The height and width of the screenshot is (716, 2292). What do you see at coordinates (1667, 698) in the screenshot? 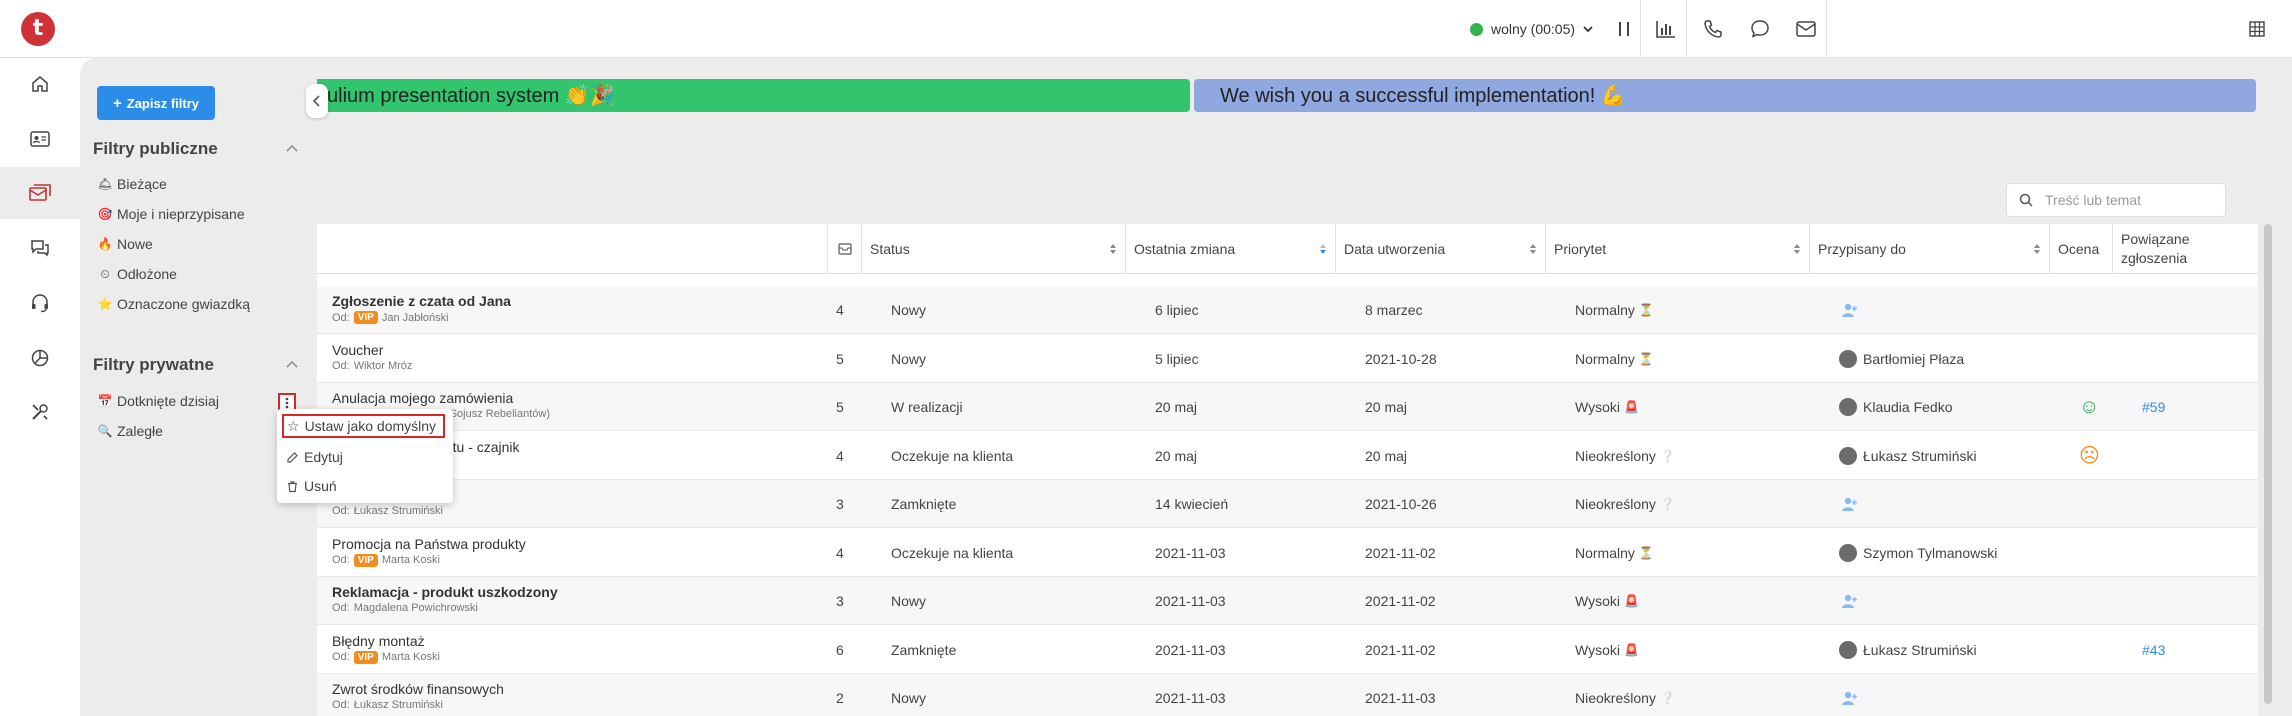
I see `priority-icon: ❔` at bounding box center [1667, 698].